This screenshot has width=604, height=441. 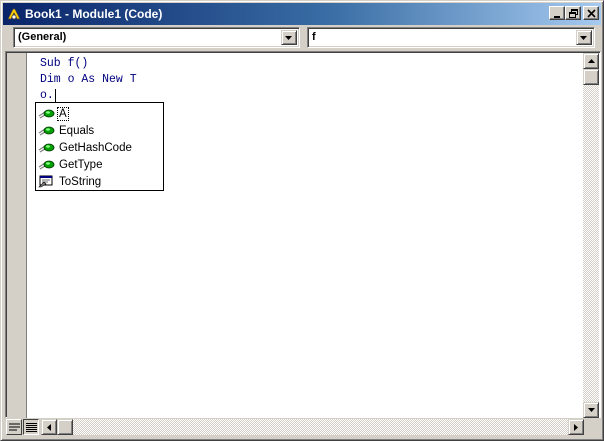 What do you see at coordinates (17, 235) in the screenshot?
I see `margin-indicator-bar` at bounding box center [17, 235].